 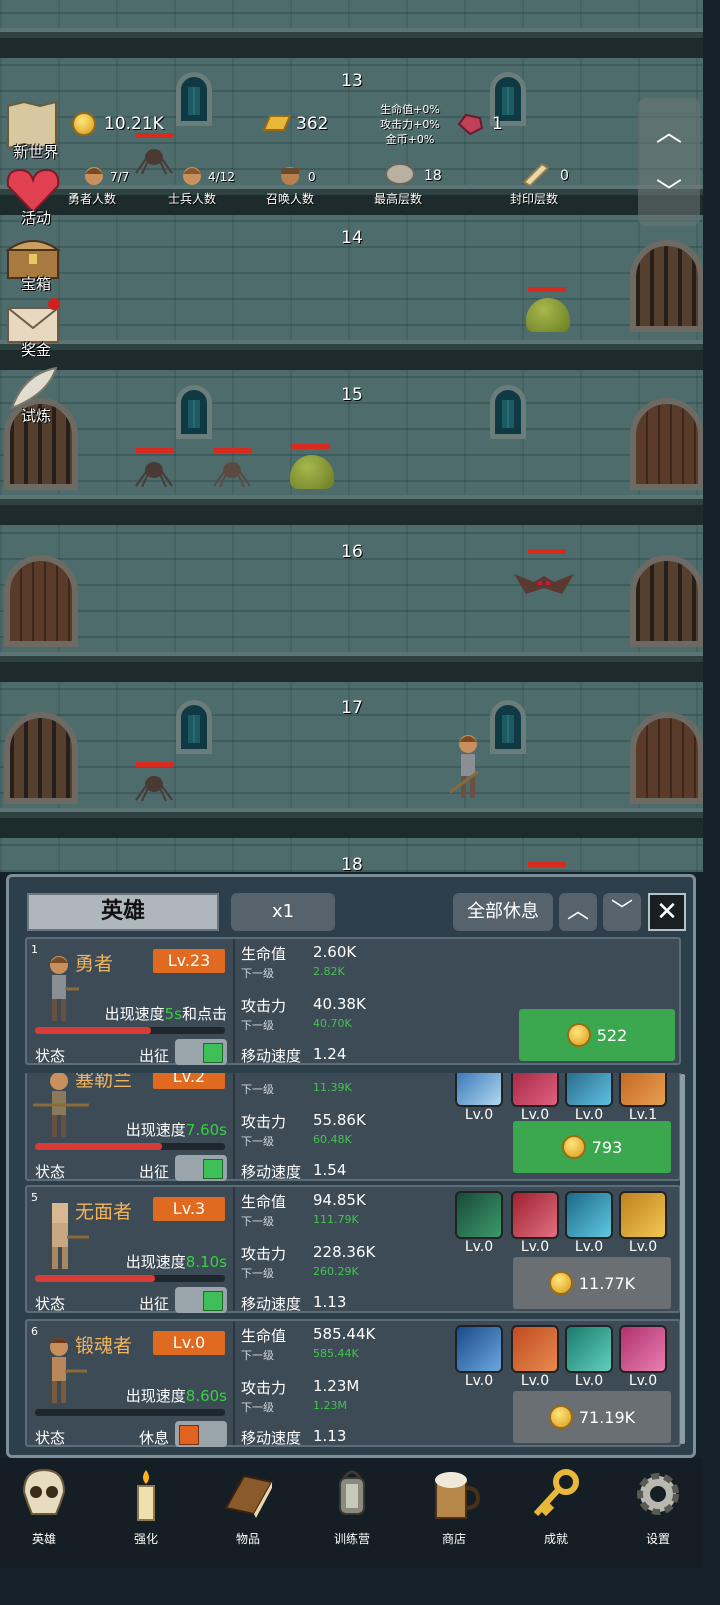 What do you see at coordinates (352, 708) in the screenshot?
I see `floor-number: 17` at bounding box center [352, 708].